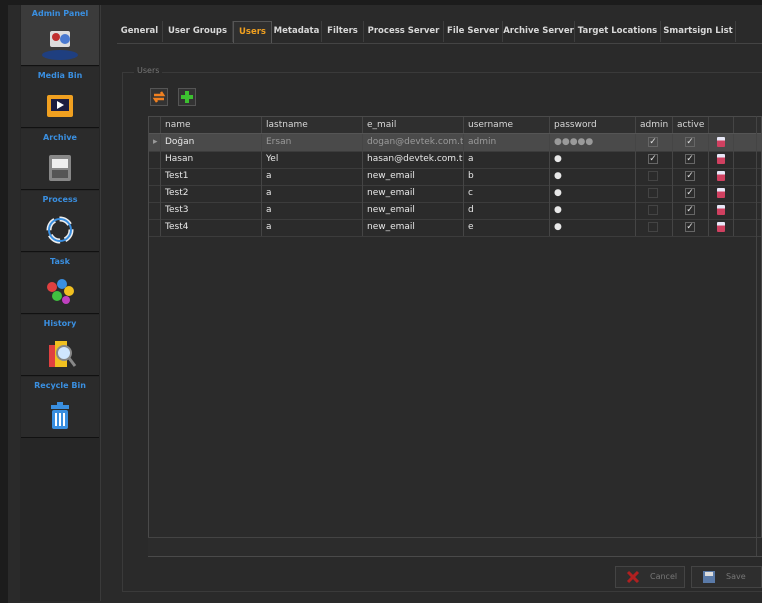  What do you see at coordinates (60, 106) in the screenshot?
I see `media-bin-icon` at bounding box center [60, 106].